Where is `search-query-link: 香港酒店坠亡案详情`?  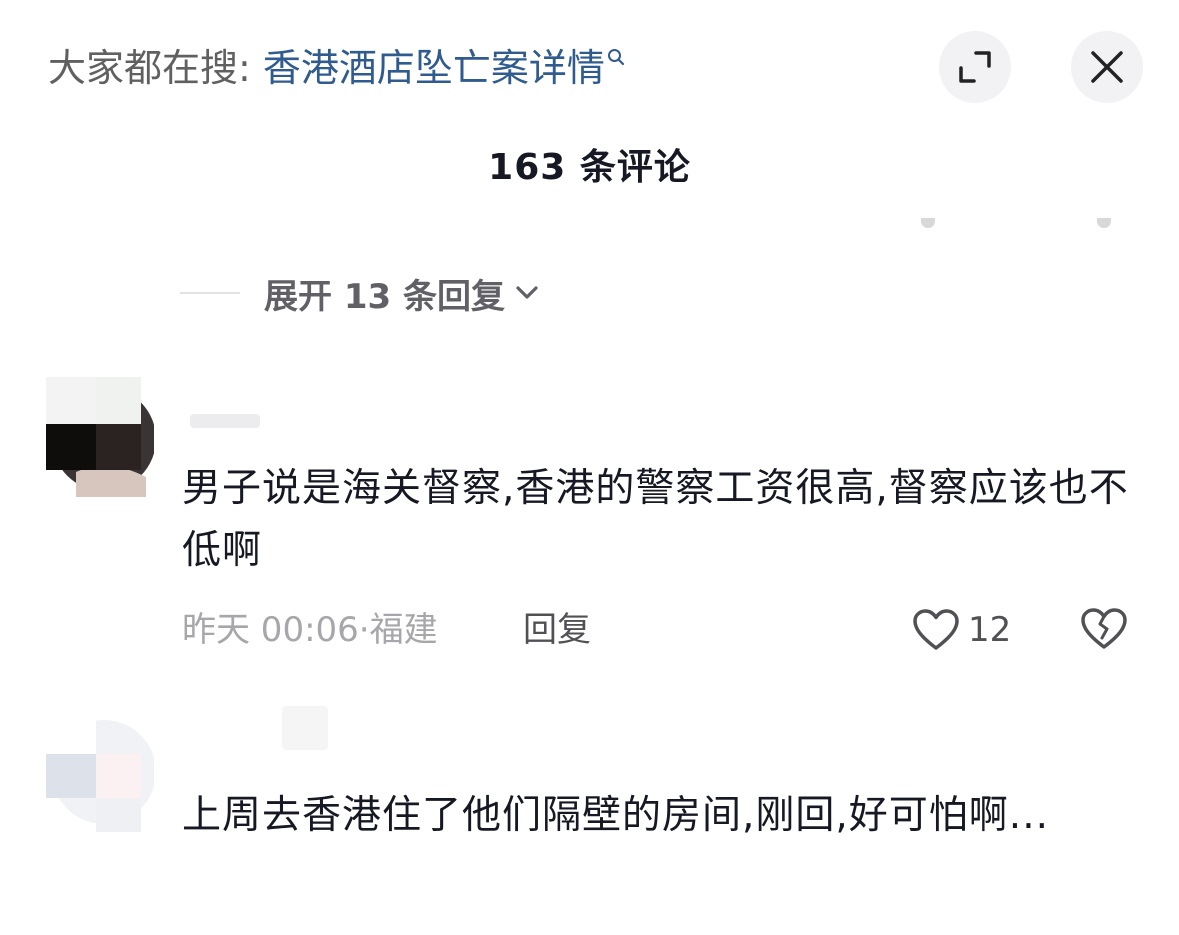 search-query-link: 香港酒店坠亡案详情 is located at coordinates (434, 68).